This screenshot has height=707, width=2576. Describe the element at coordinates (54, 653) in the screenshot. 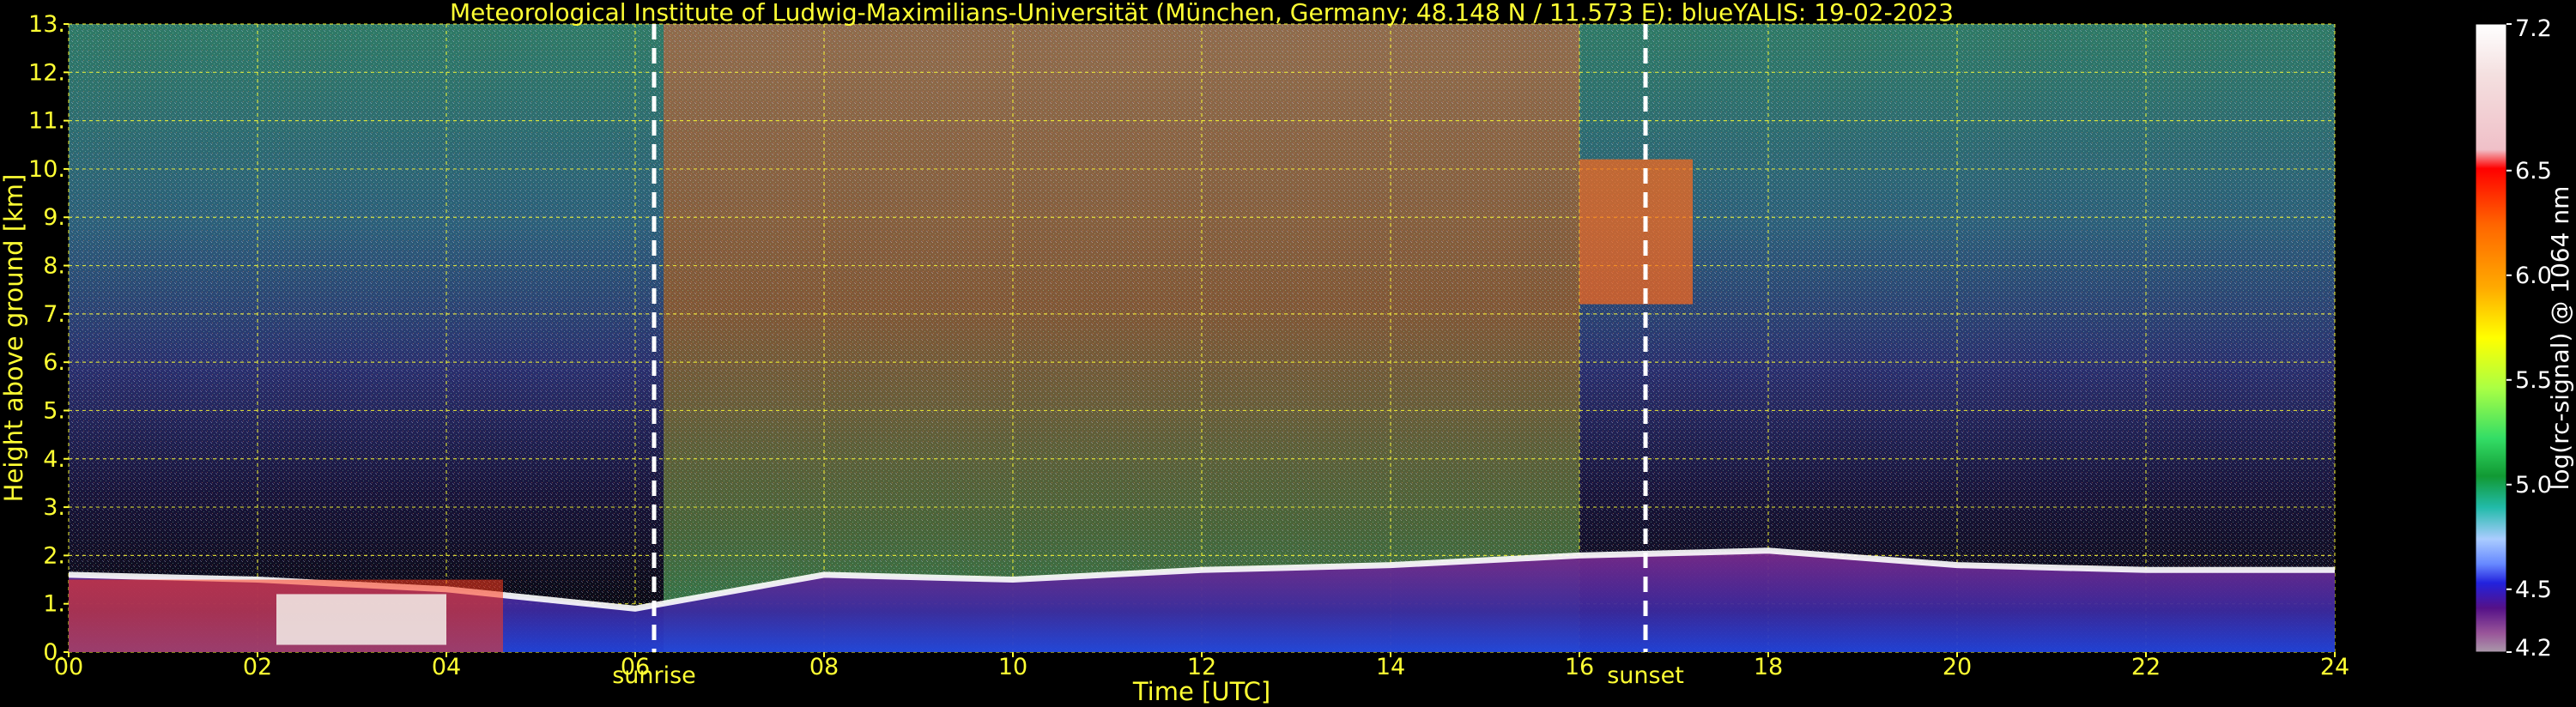

I see `y-tick-label: 0.` at that location.